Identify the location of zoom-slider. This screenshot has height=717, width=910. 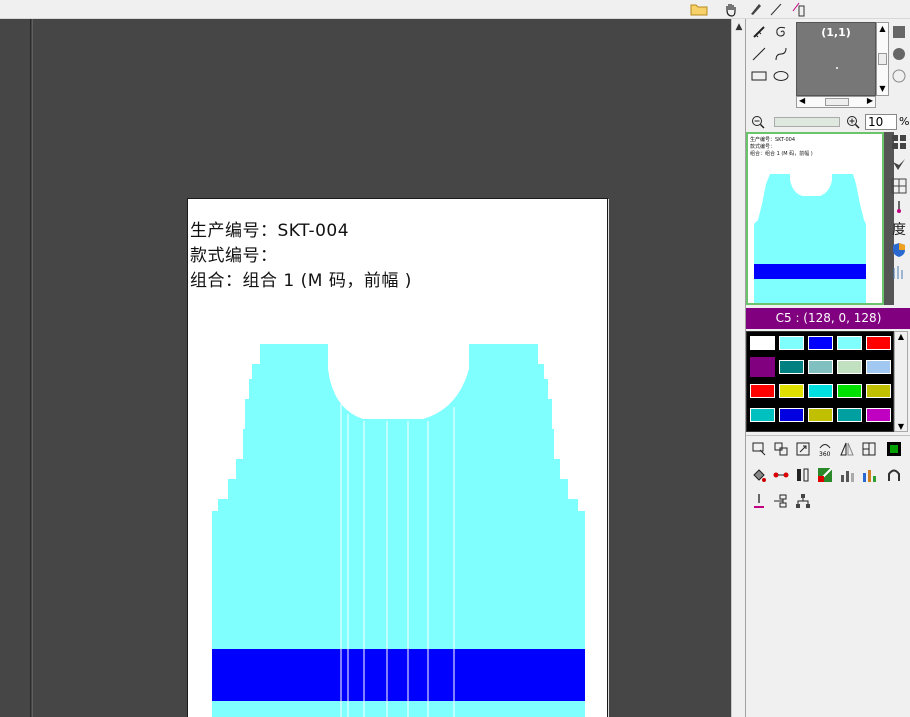
(807, 122).